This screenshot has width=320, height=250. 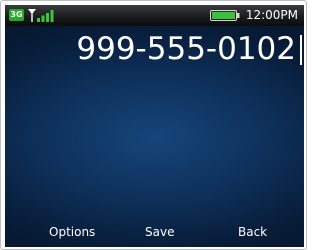 What do you see at coordinates (72, 232) in the screenshot?
I see `options-softkey: Options` at bounding box center [72, 232].